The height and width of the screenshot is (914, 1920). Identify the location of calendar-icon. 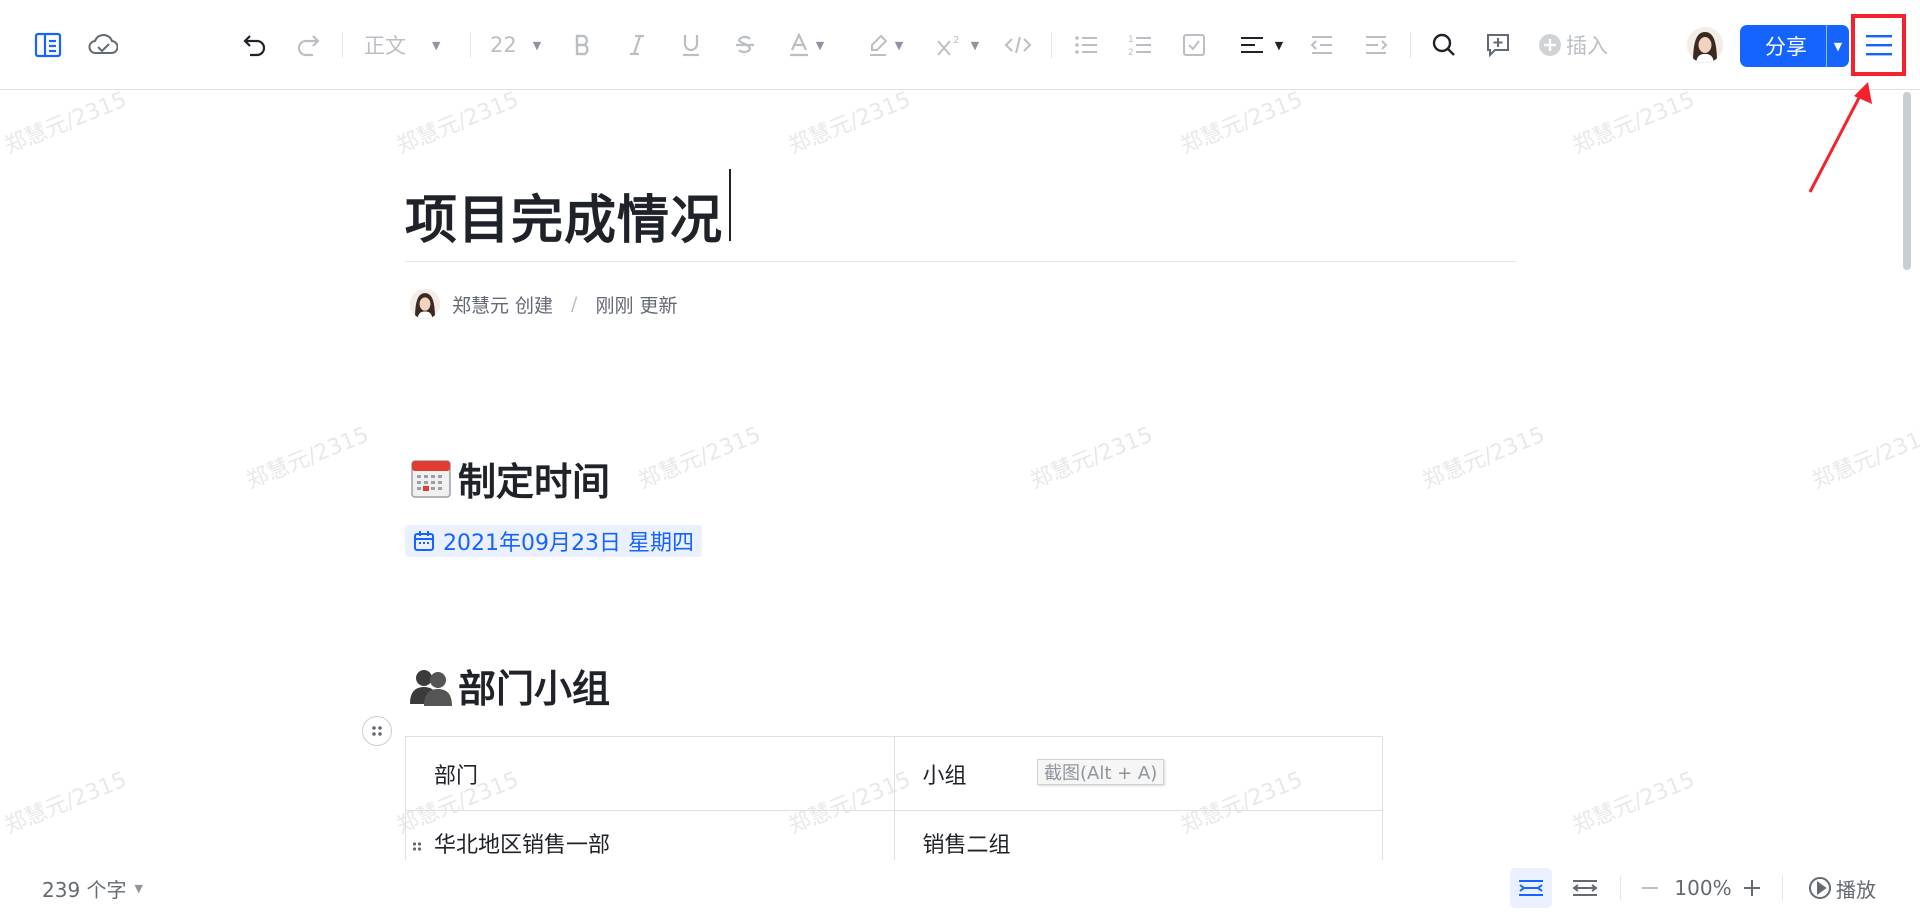
(424, 541).